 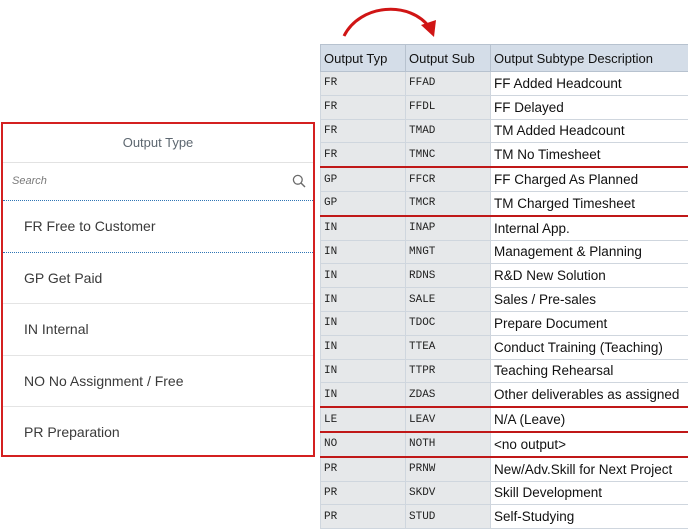 I want to click on cell-description: Other deliverables as assigned, so click(x=589, y=395).